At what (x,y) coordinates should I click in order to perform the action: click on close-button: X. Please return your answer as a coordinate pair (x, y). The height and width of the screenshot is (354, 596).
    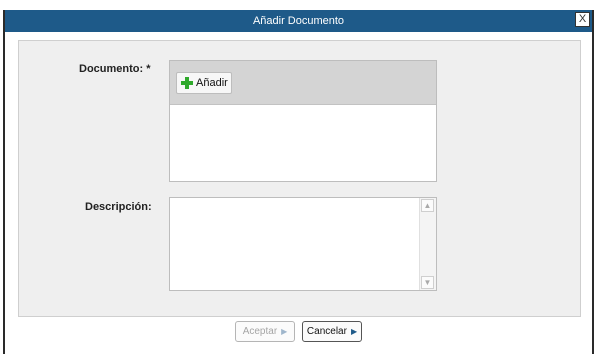
    Looking at the image, I should click on (582, 19).